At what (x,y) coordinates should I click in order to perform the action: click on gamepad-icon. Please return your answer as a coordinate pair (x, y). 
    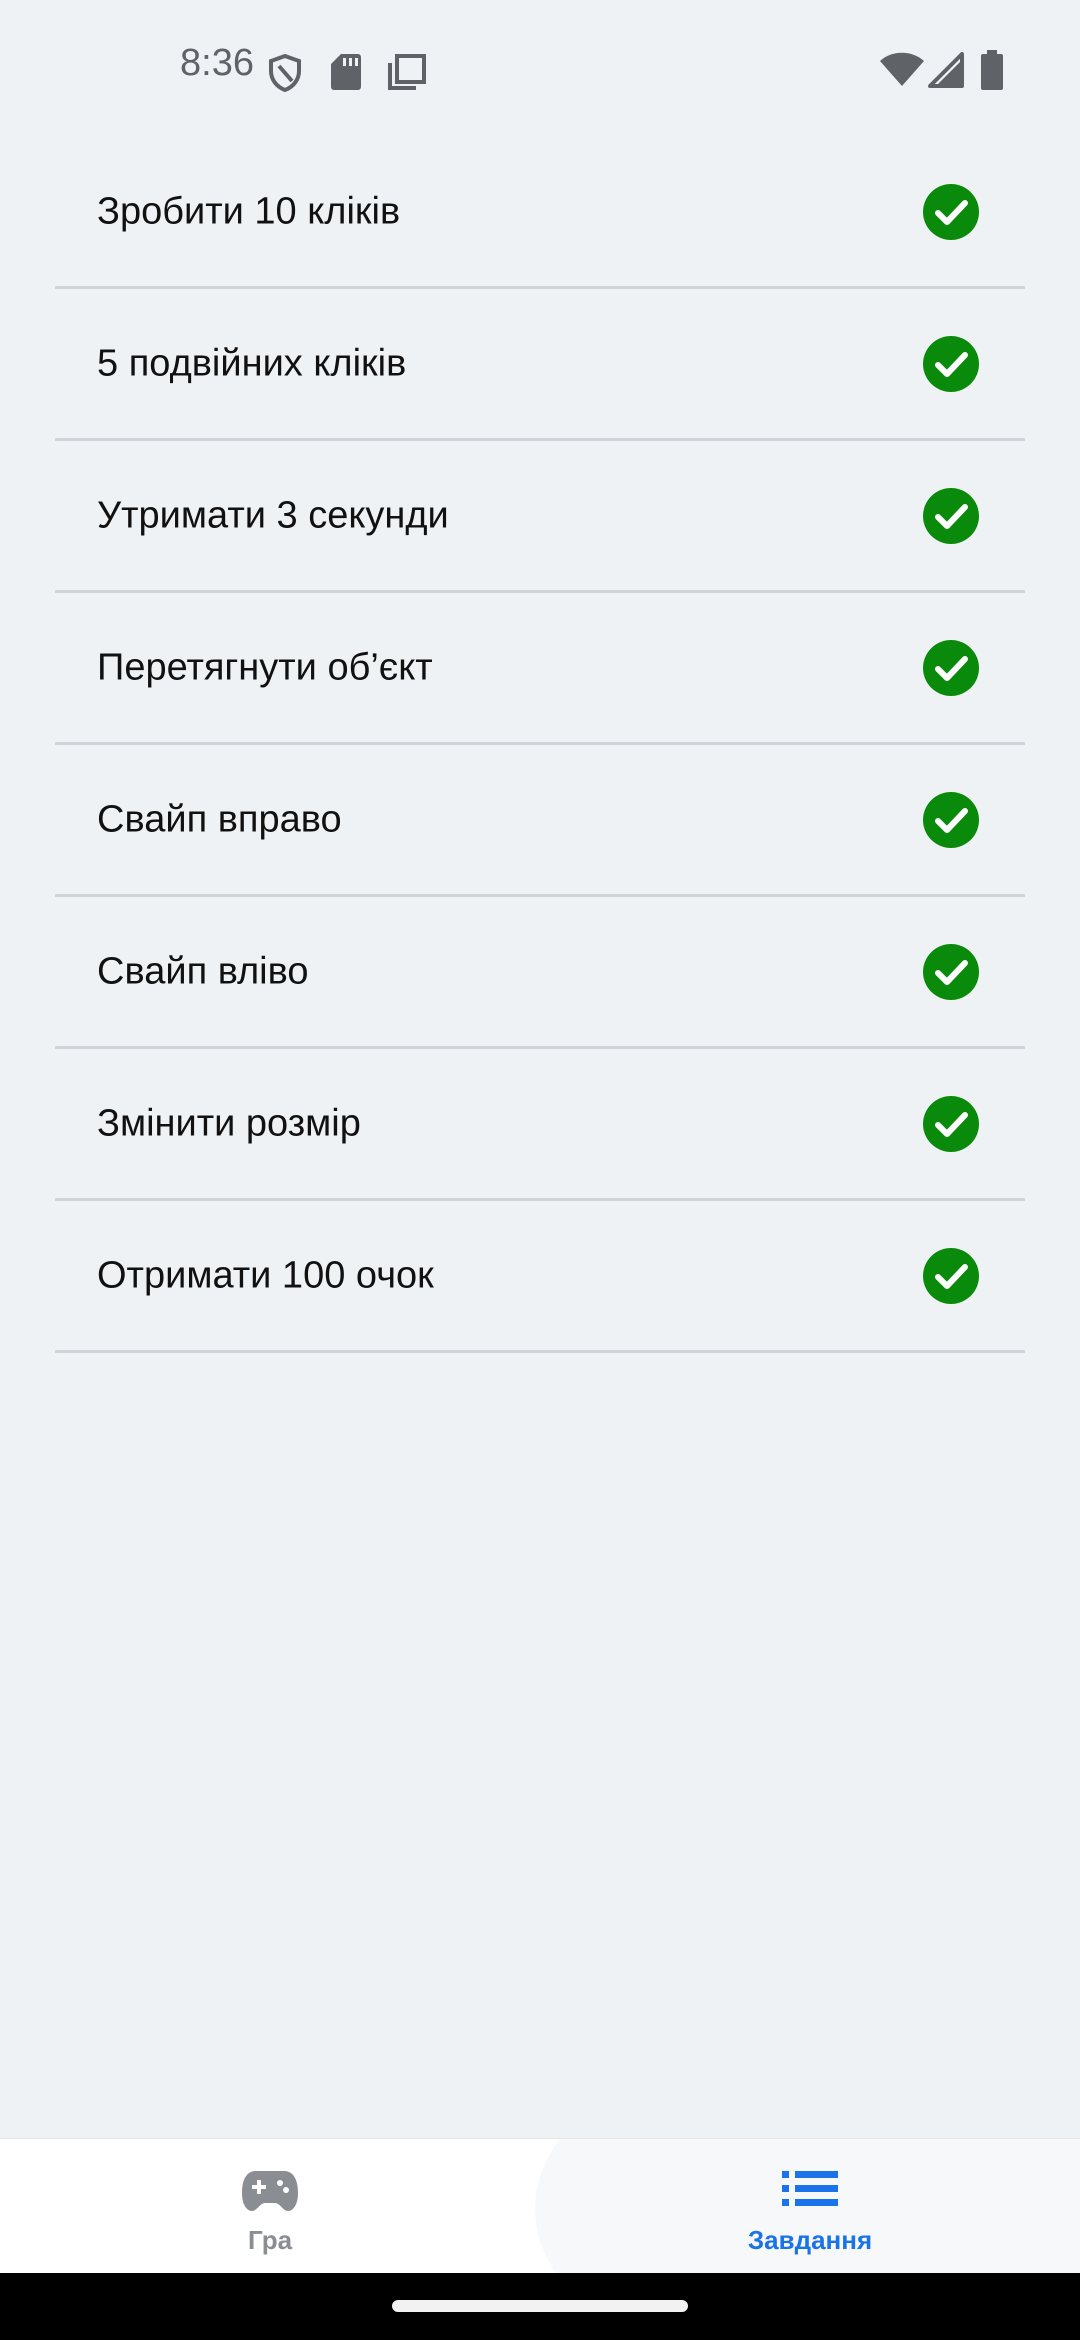
    Looking at the image, I should click on (270, 2191).